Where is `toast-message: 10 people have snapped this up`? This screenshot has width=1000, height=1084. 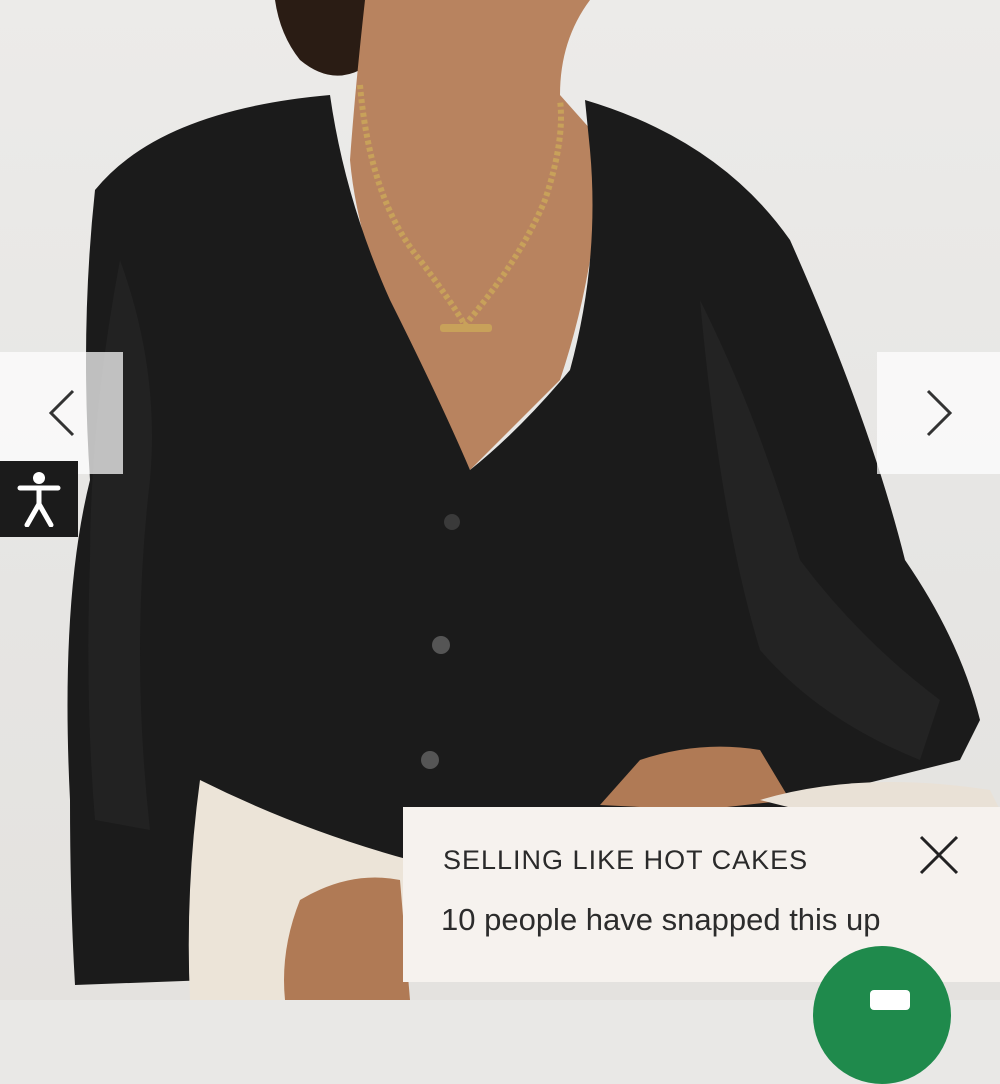
toast-message: 10 people have snapped this up is located at coordinates (661, 919).